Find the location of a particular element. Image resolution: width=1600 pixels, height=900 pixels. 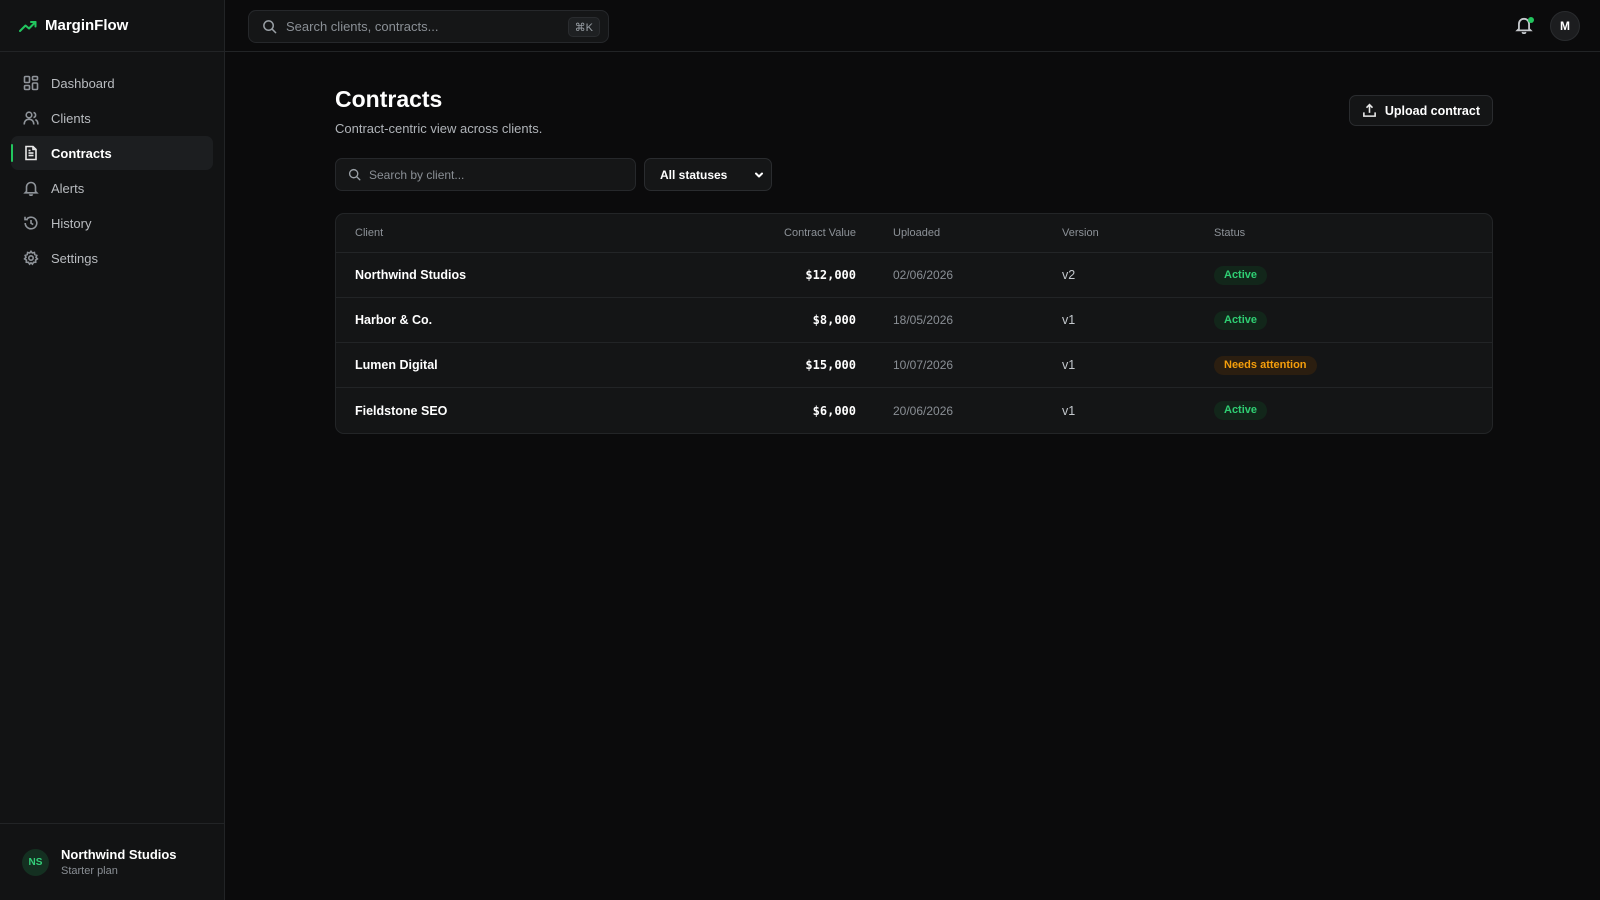

bell-icon is located at coordinates (31, 188).